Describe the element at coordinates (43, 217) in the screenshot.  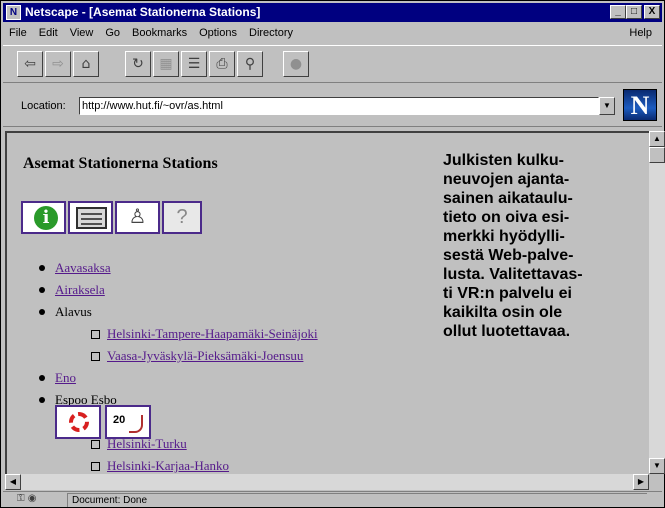
I see `info-icon: i` at that location.